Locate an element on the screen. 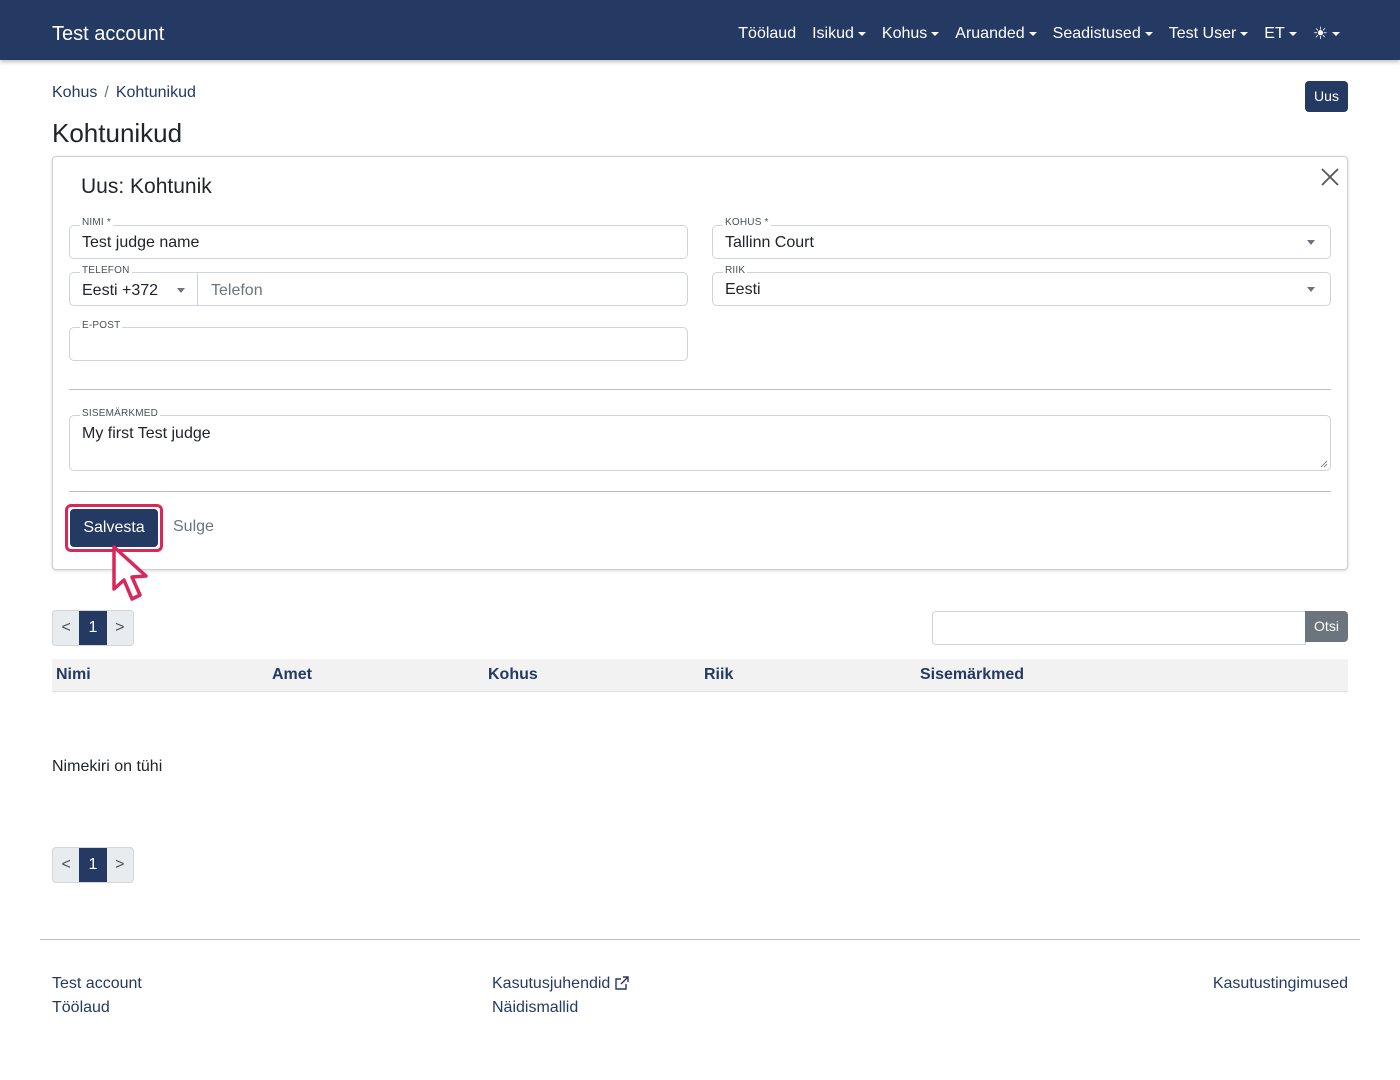  name-field: Test judge name is located at coordinates (378, 242).